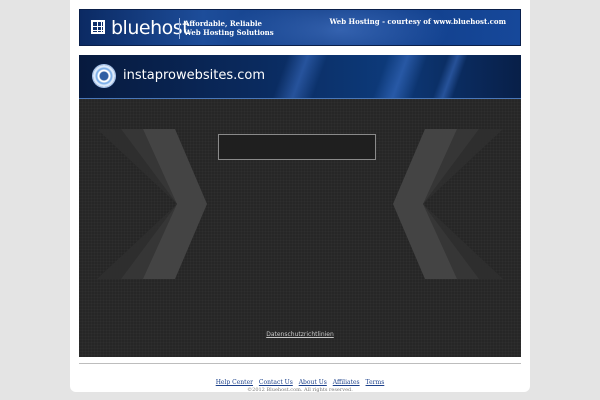 The image size is (600, 400). I want to click on domain-bar: instaprowebsites.com, so click(300, 77).